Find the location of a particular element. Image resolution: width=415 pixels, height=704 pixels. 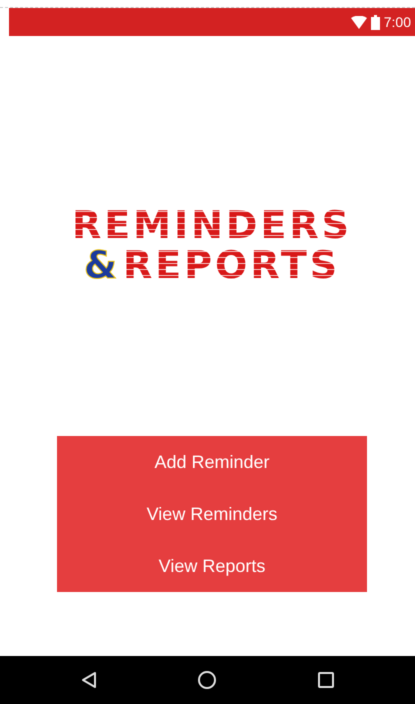

clock-time: 7:00 is located at coordinates (397, 22).